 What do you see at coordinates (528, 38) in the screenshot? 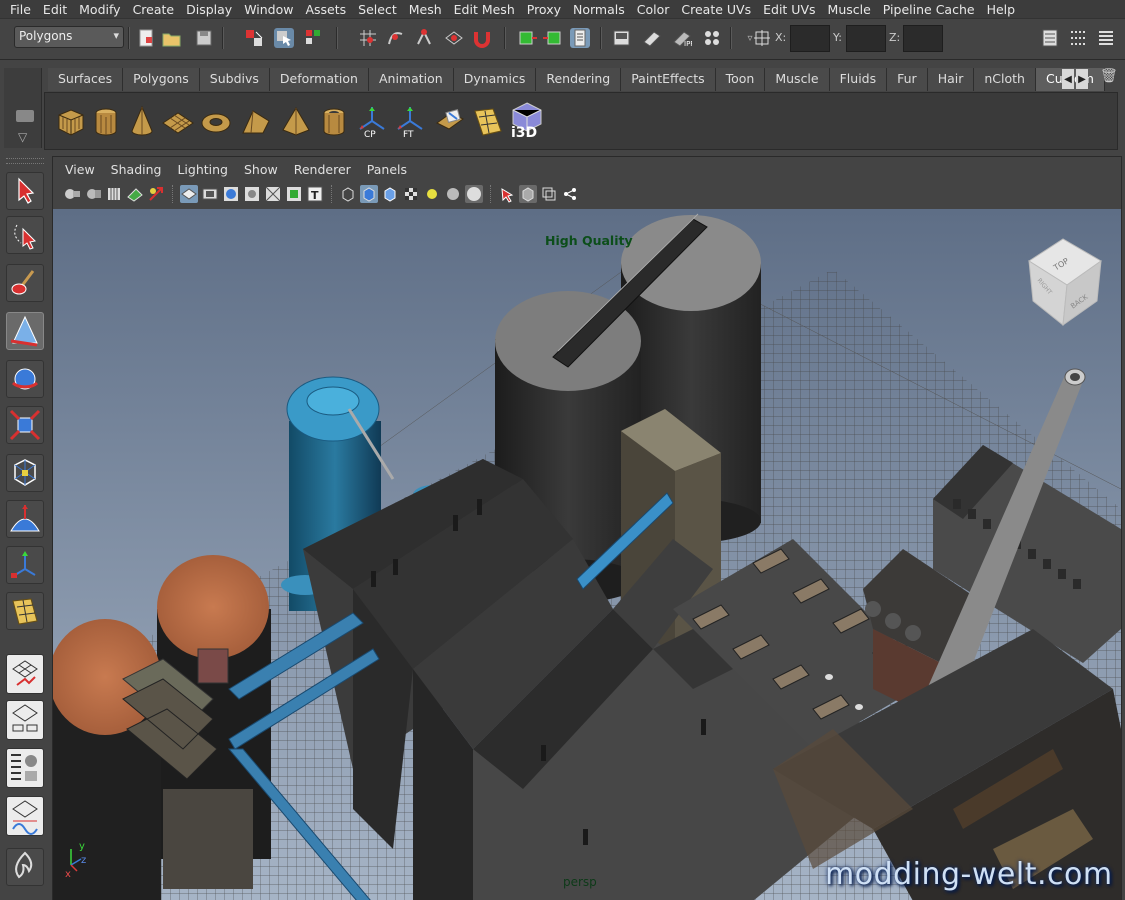
I see `input-operations-icon` at bounding box center [528, 38].